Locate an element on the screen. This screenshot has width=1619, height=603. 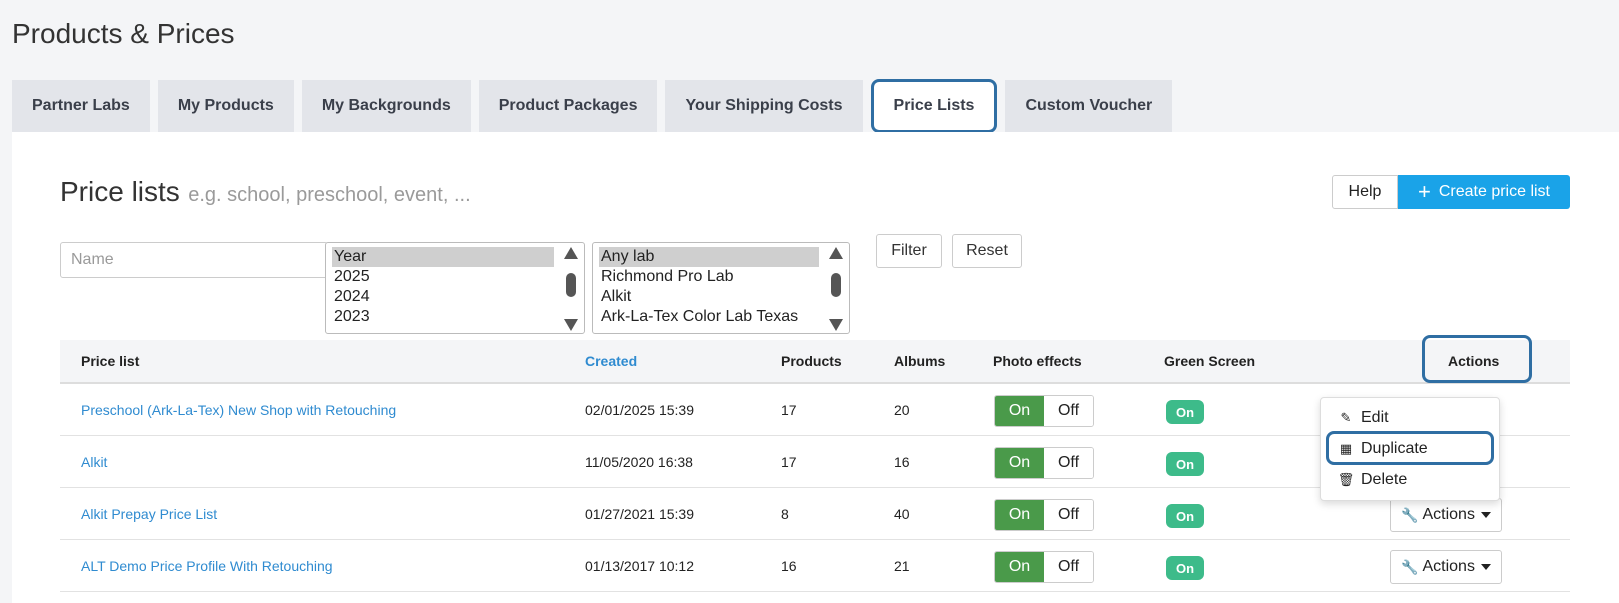
year-select: Year 2025 2024 2023 is located at coordinates (455, 288).